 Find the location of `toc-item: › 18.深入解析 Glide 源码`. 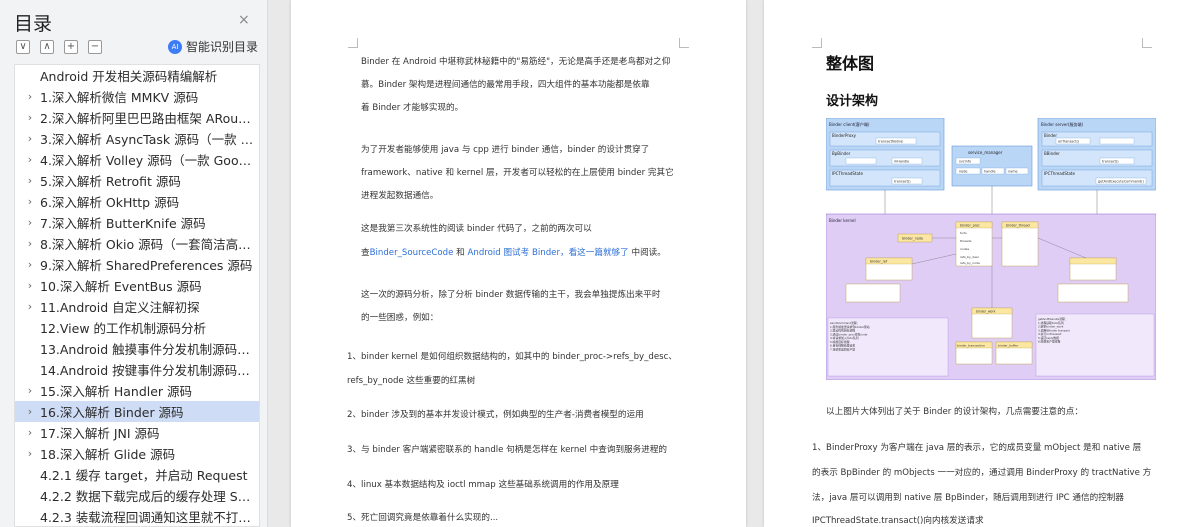

toc-item: › 18.深入解析 Glide 源码 is located at coordinates (137, 453).